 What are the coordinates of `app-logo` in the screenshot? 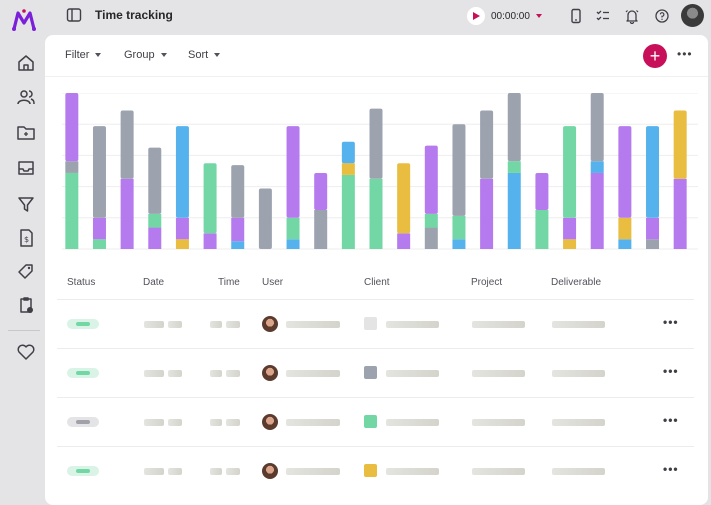 It's located at (24, 21).